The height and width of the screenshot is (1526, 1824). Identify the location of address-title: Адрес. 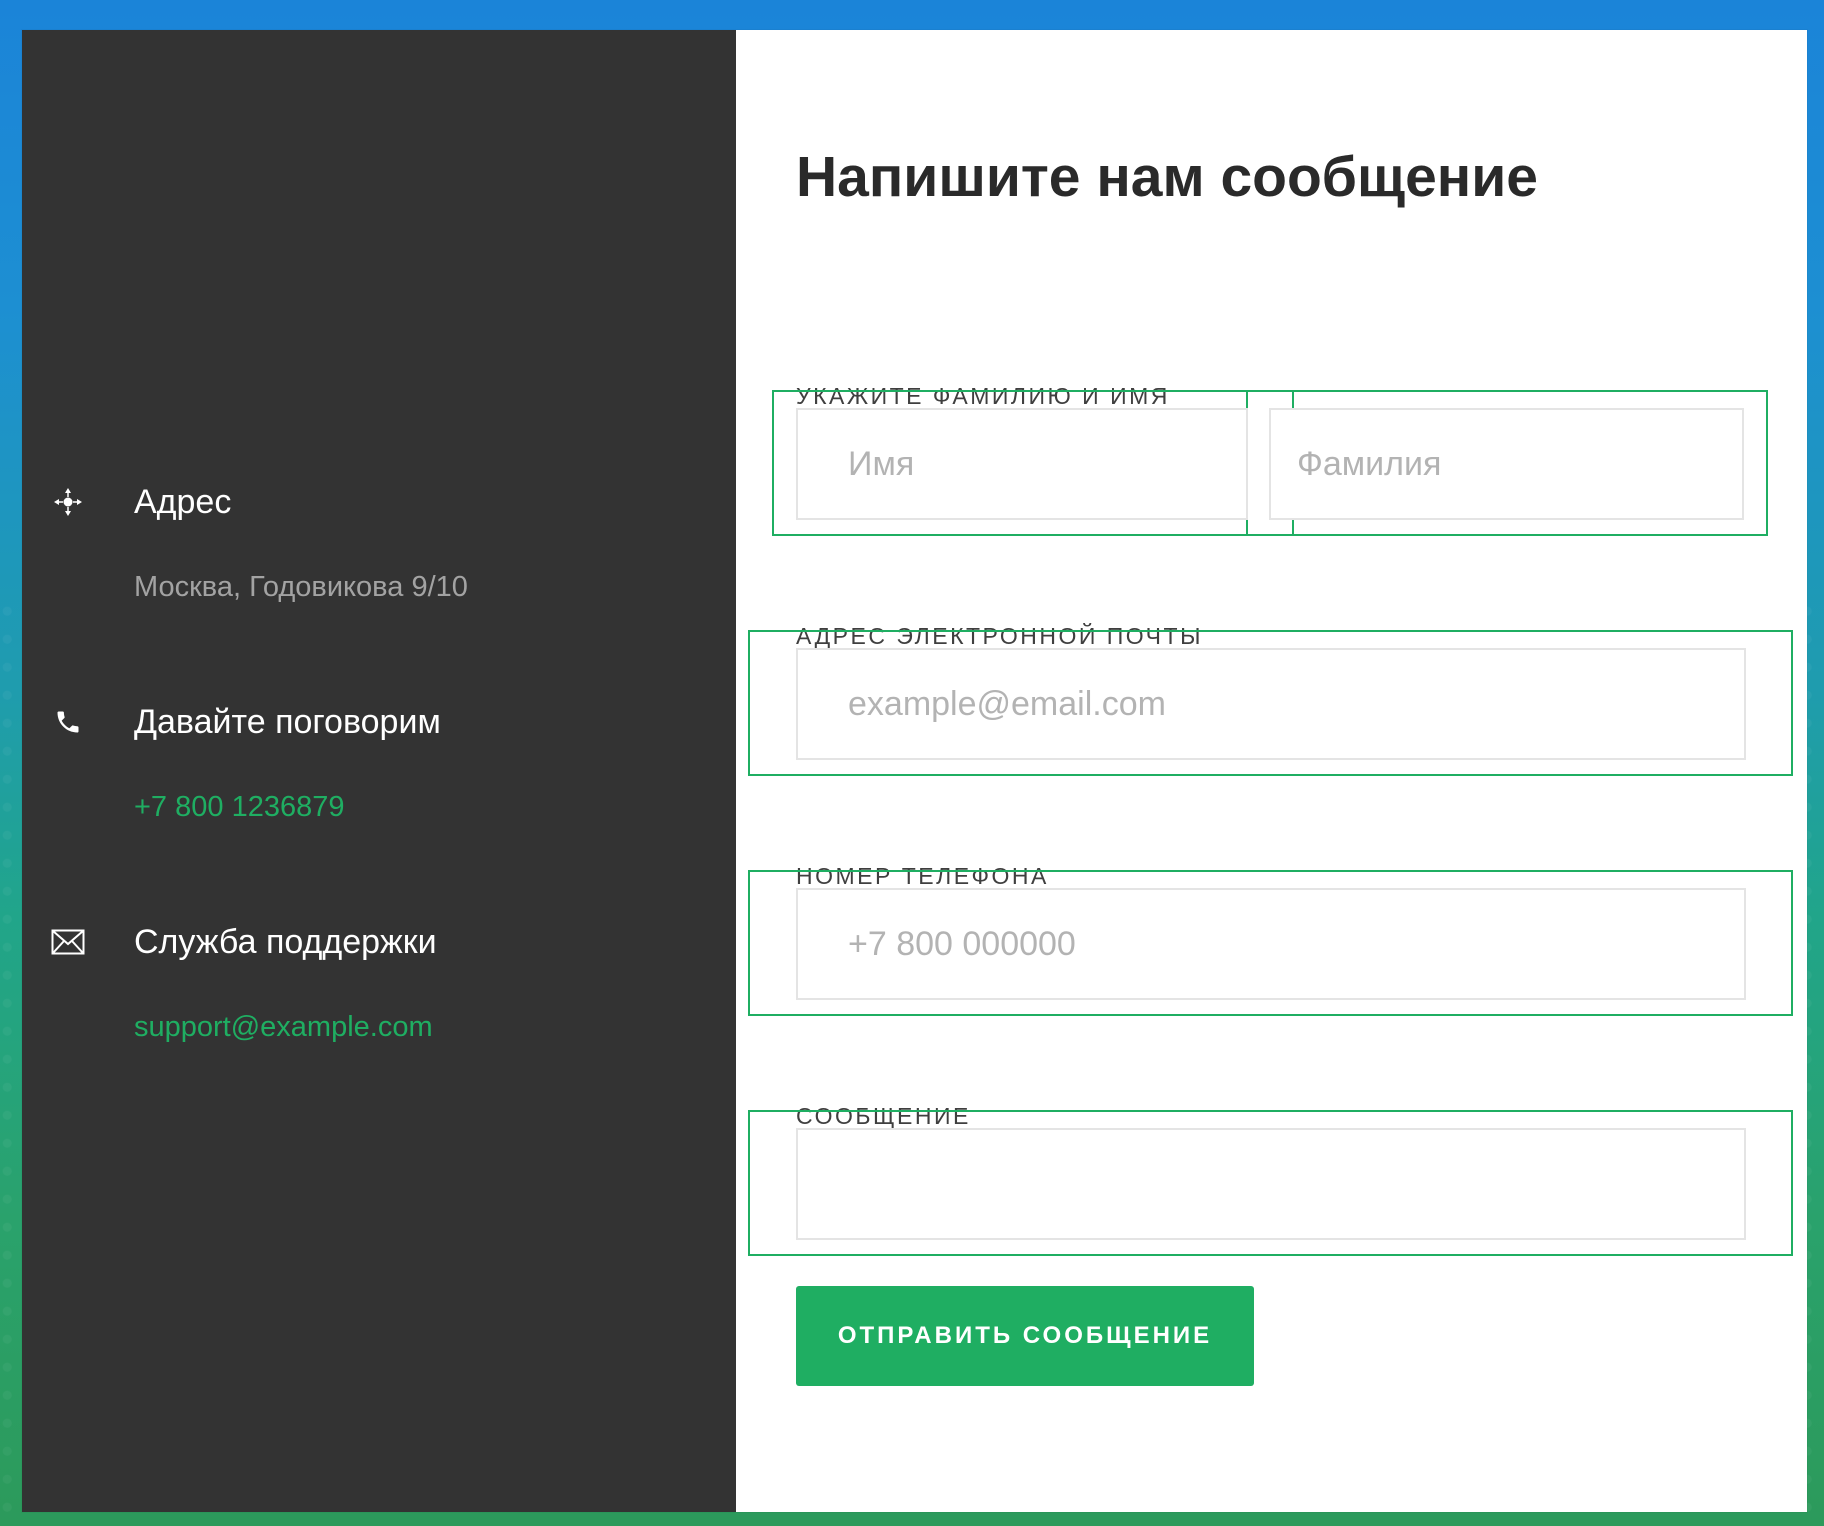
(183, 502).